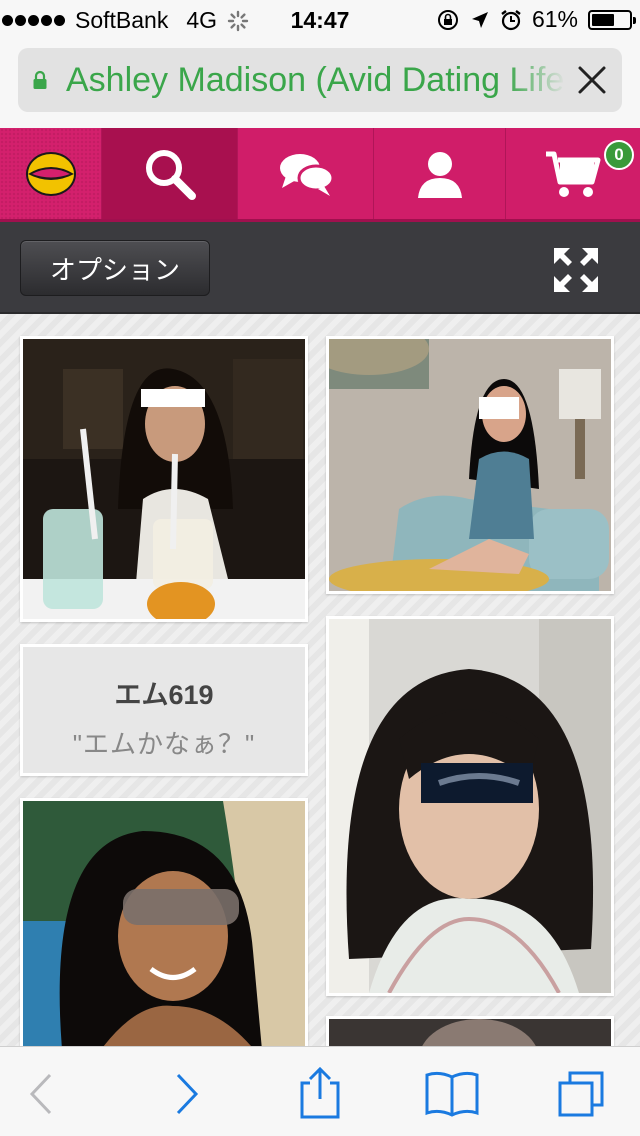 The image size is (640, 1136). What do you see at coordinates (581, 1094) in the screenshot?
I see `tabs-icon` at bounding box center [581, 1094].